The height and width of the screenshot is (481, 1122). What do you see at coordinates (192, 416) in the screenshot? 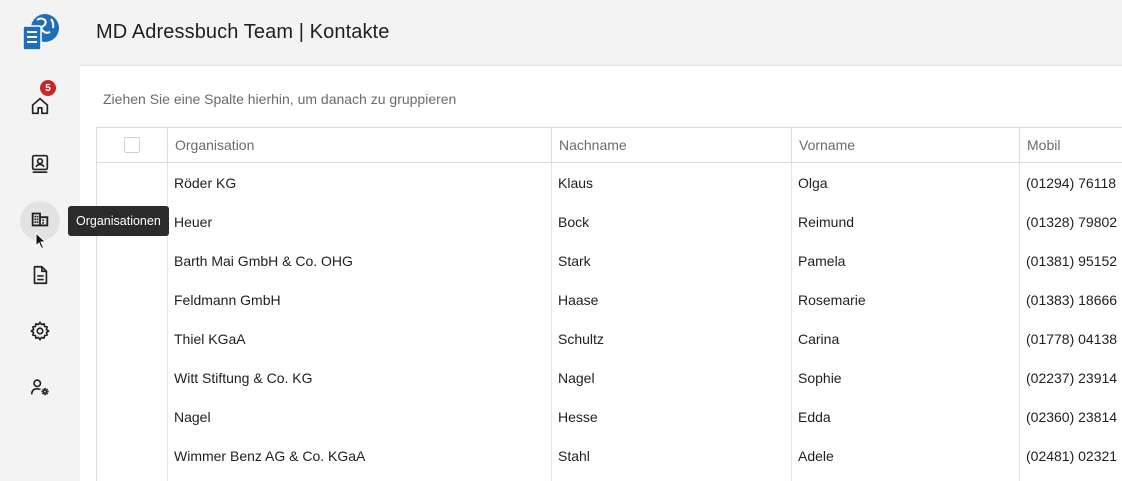
I see `cell-organisation: Nagel` at bounding box center [192, 416].